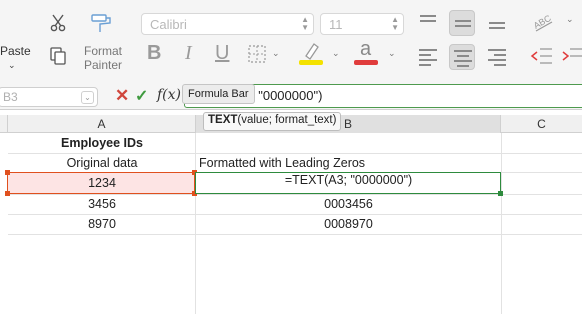 This screenshot has height=314, width=582. Describe the element at coordinates (102, 163) in the screenshot. I see `cell-a2: Original data` at that location.